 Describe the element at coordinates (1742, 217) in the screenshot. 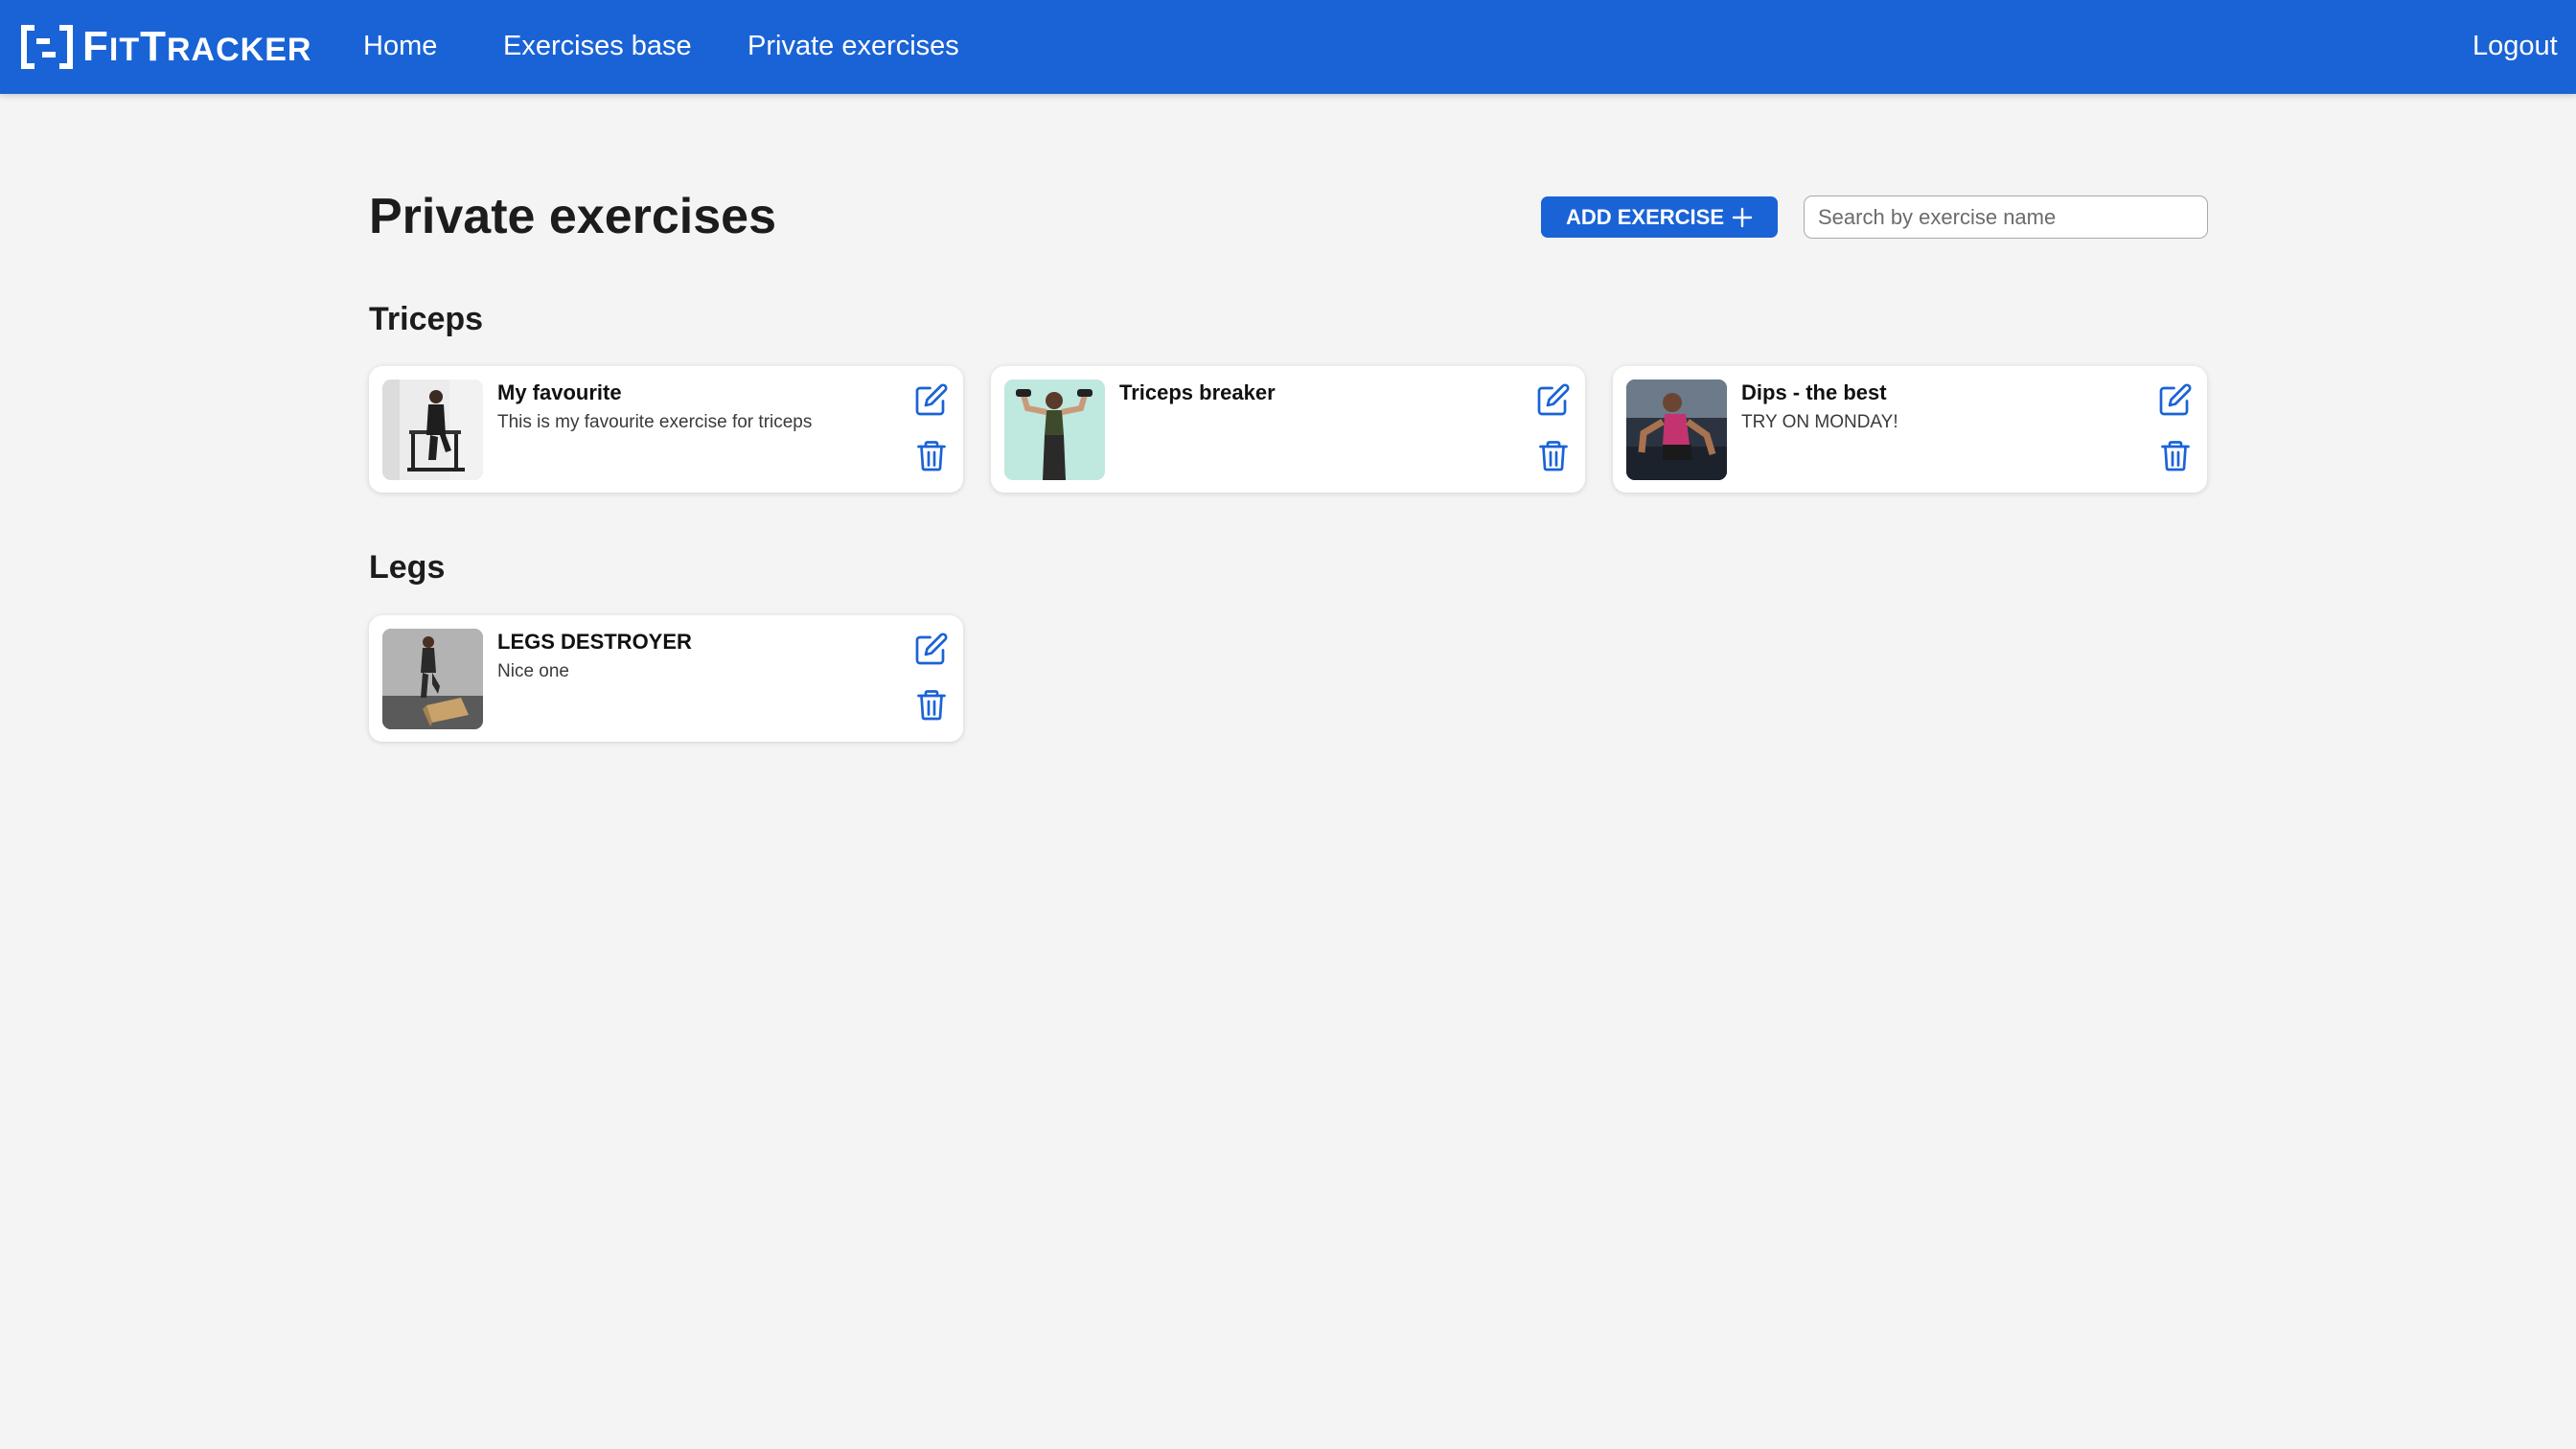

I see `plus-icon` at that location.